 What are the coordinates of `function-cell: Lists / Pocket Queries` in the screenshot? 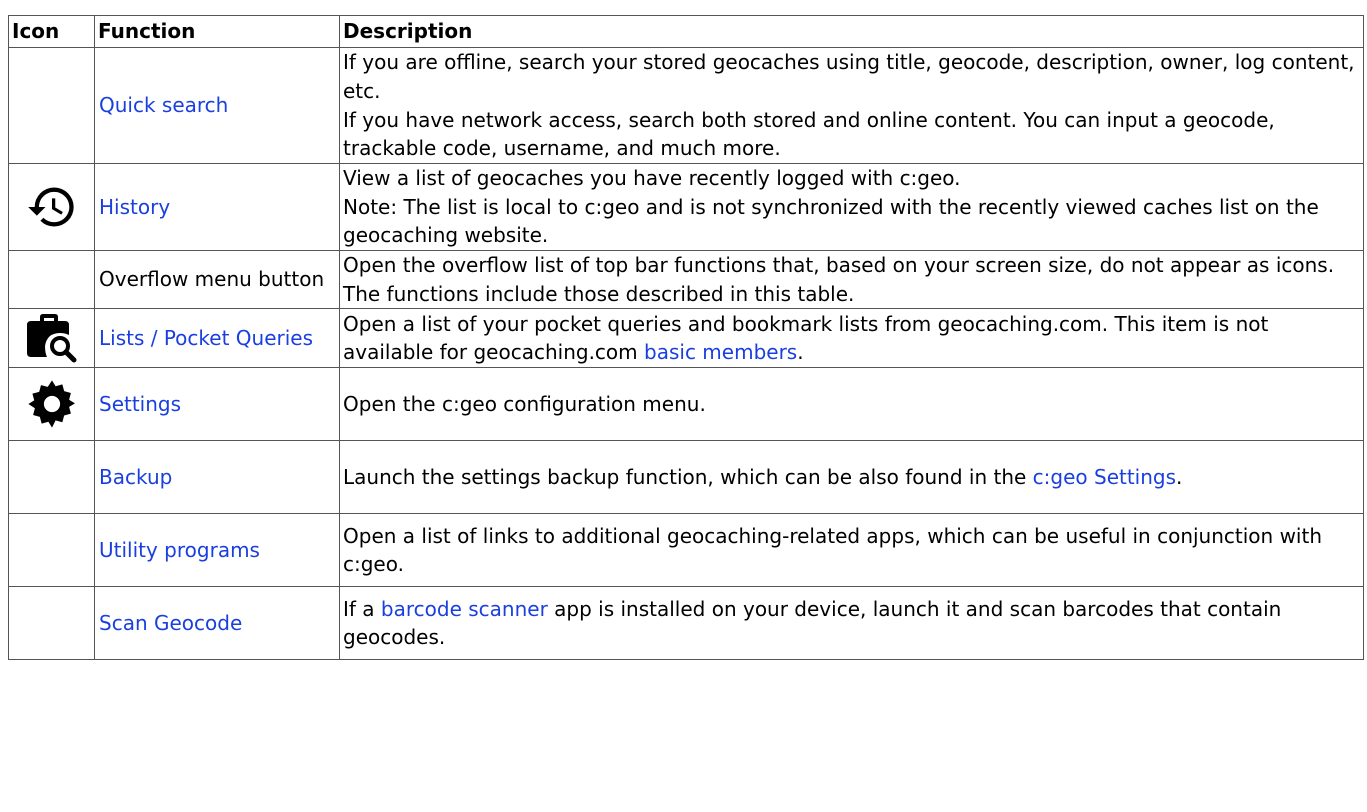 It's located at (217, 338).